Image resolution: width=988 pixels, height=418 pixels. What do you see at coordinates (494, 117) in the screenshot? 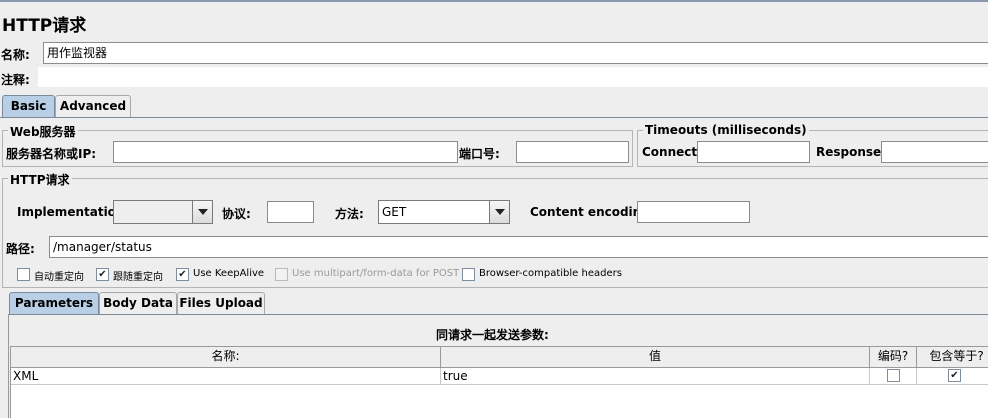
I see `tab-strip-line` at bounding box center [494, 117].